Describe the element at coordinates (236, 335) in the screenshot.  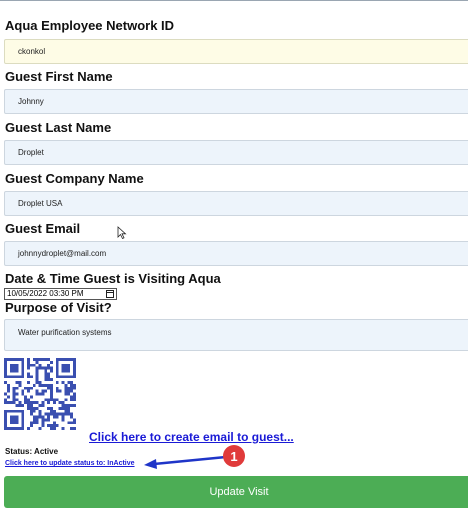
I see `purpose-field: Water purification systems` at that location.